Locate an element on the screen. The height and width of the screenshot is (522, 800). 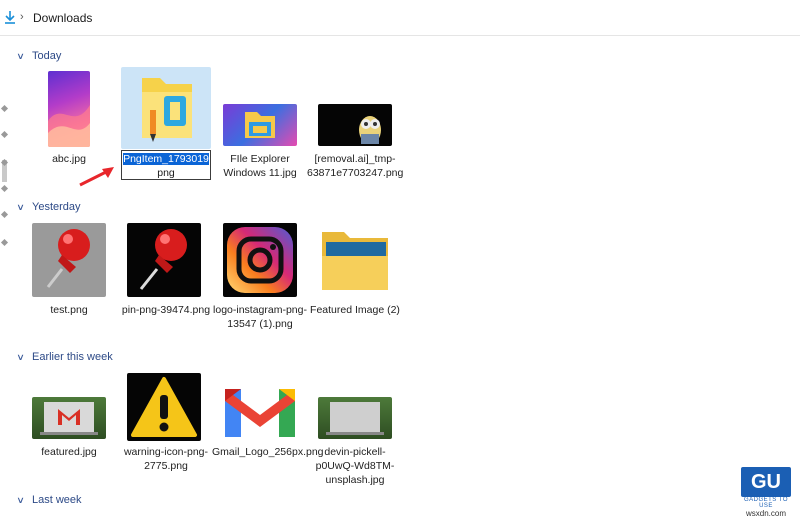
file-item-file-explorer: FIle Explorer Windows 11.jpg is located at coordinates (260, 124).